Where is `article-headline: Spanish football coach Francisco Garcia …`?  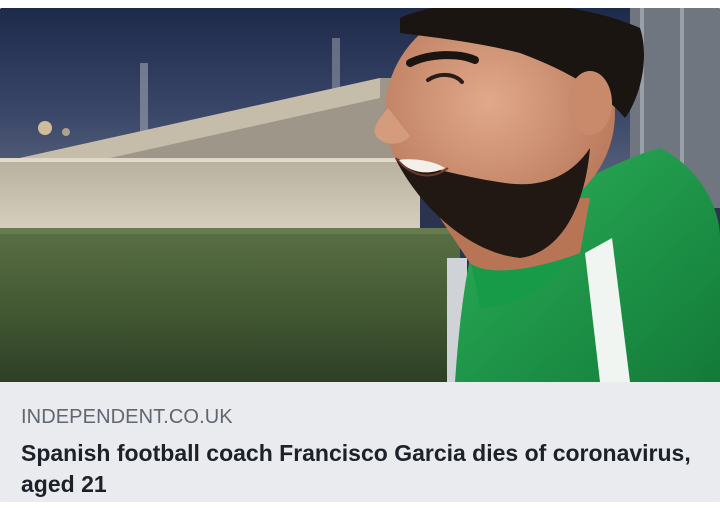 article-headline: Spanish football coach Francisco Garcia … is located at coordinates (361, 469).